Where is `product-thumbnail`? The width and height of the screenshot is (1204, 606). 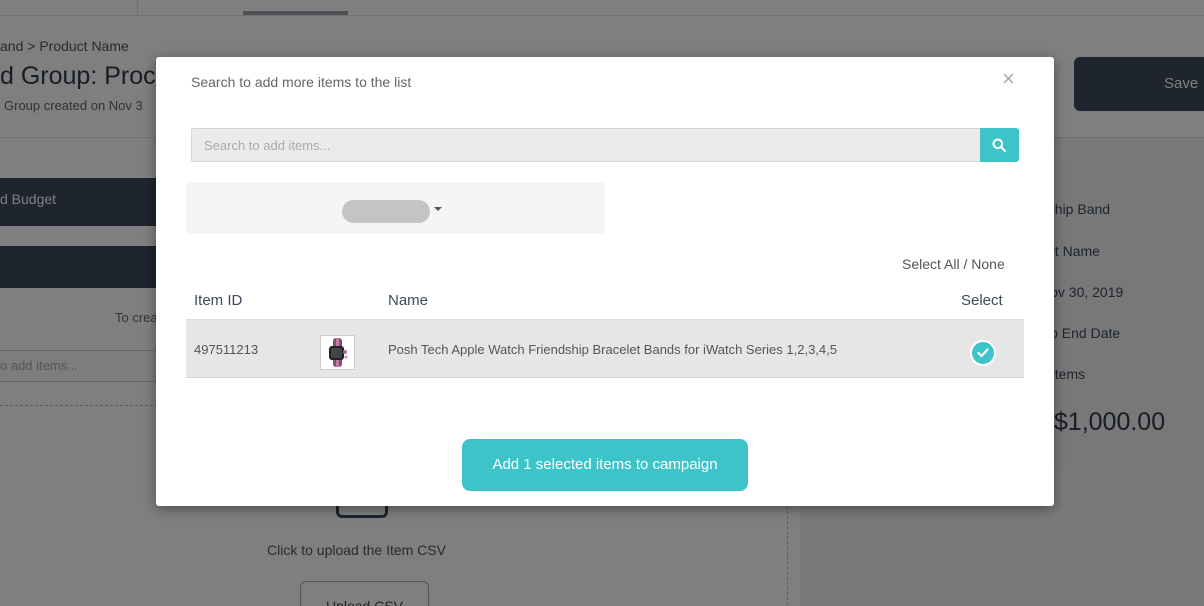 product-thumbnail is located at coordinates (337, 352).